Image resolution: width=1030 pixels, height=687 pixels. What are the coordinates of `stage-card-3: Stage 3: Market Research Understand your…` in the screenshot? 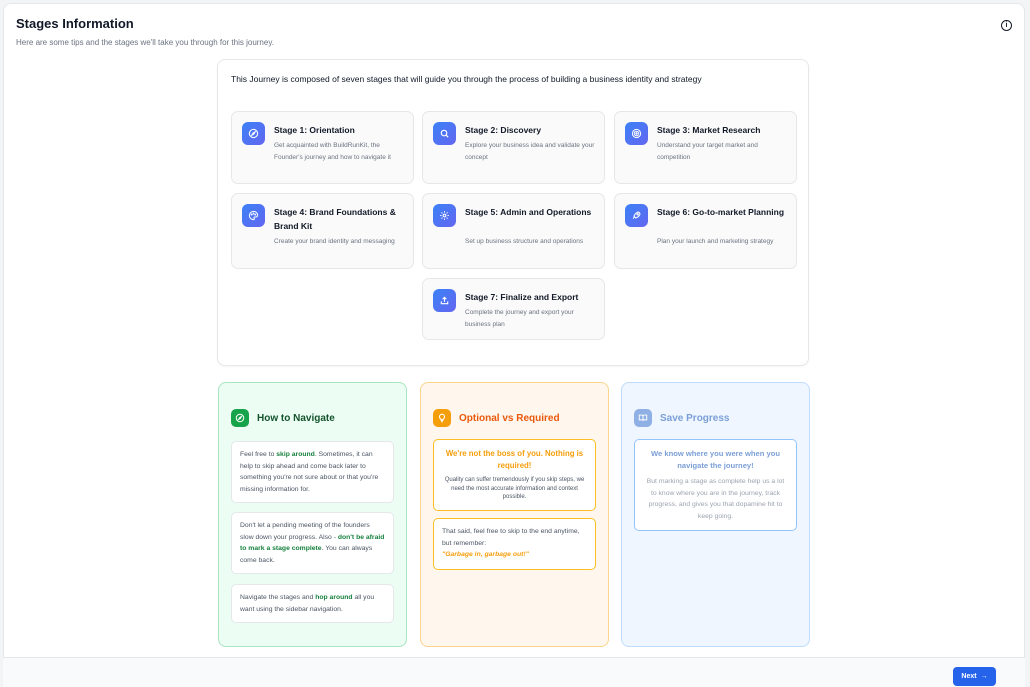 It's located at (705, 147).